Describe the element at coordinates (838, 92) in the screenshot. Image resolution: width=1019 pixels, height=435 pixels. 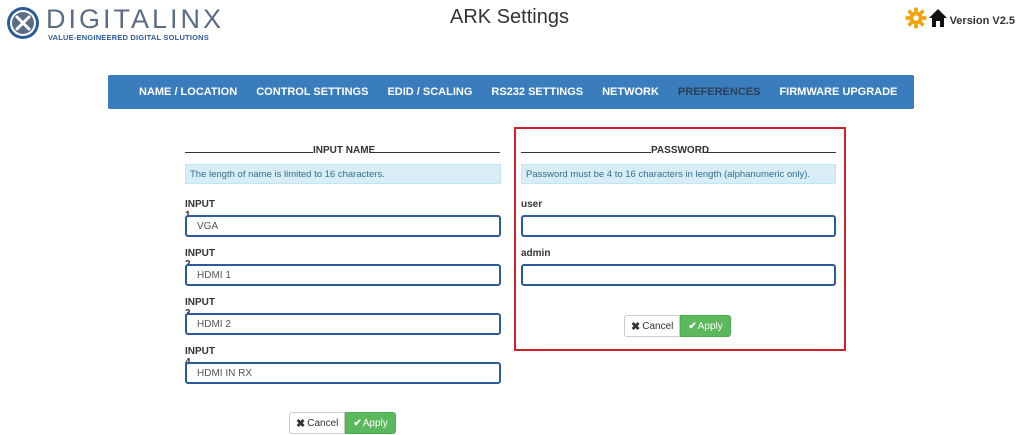
I see `tab-firmware-upgrade: FIRMWARE UPGRADE` at that location.